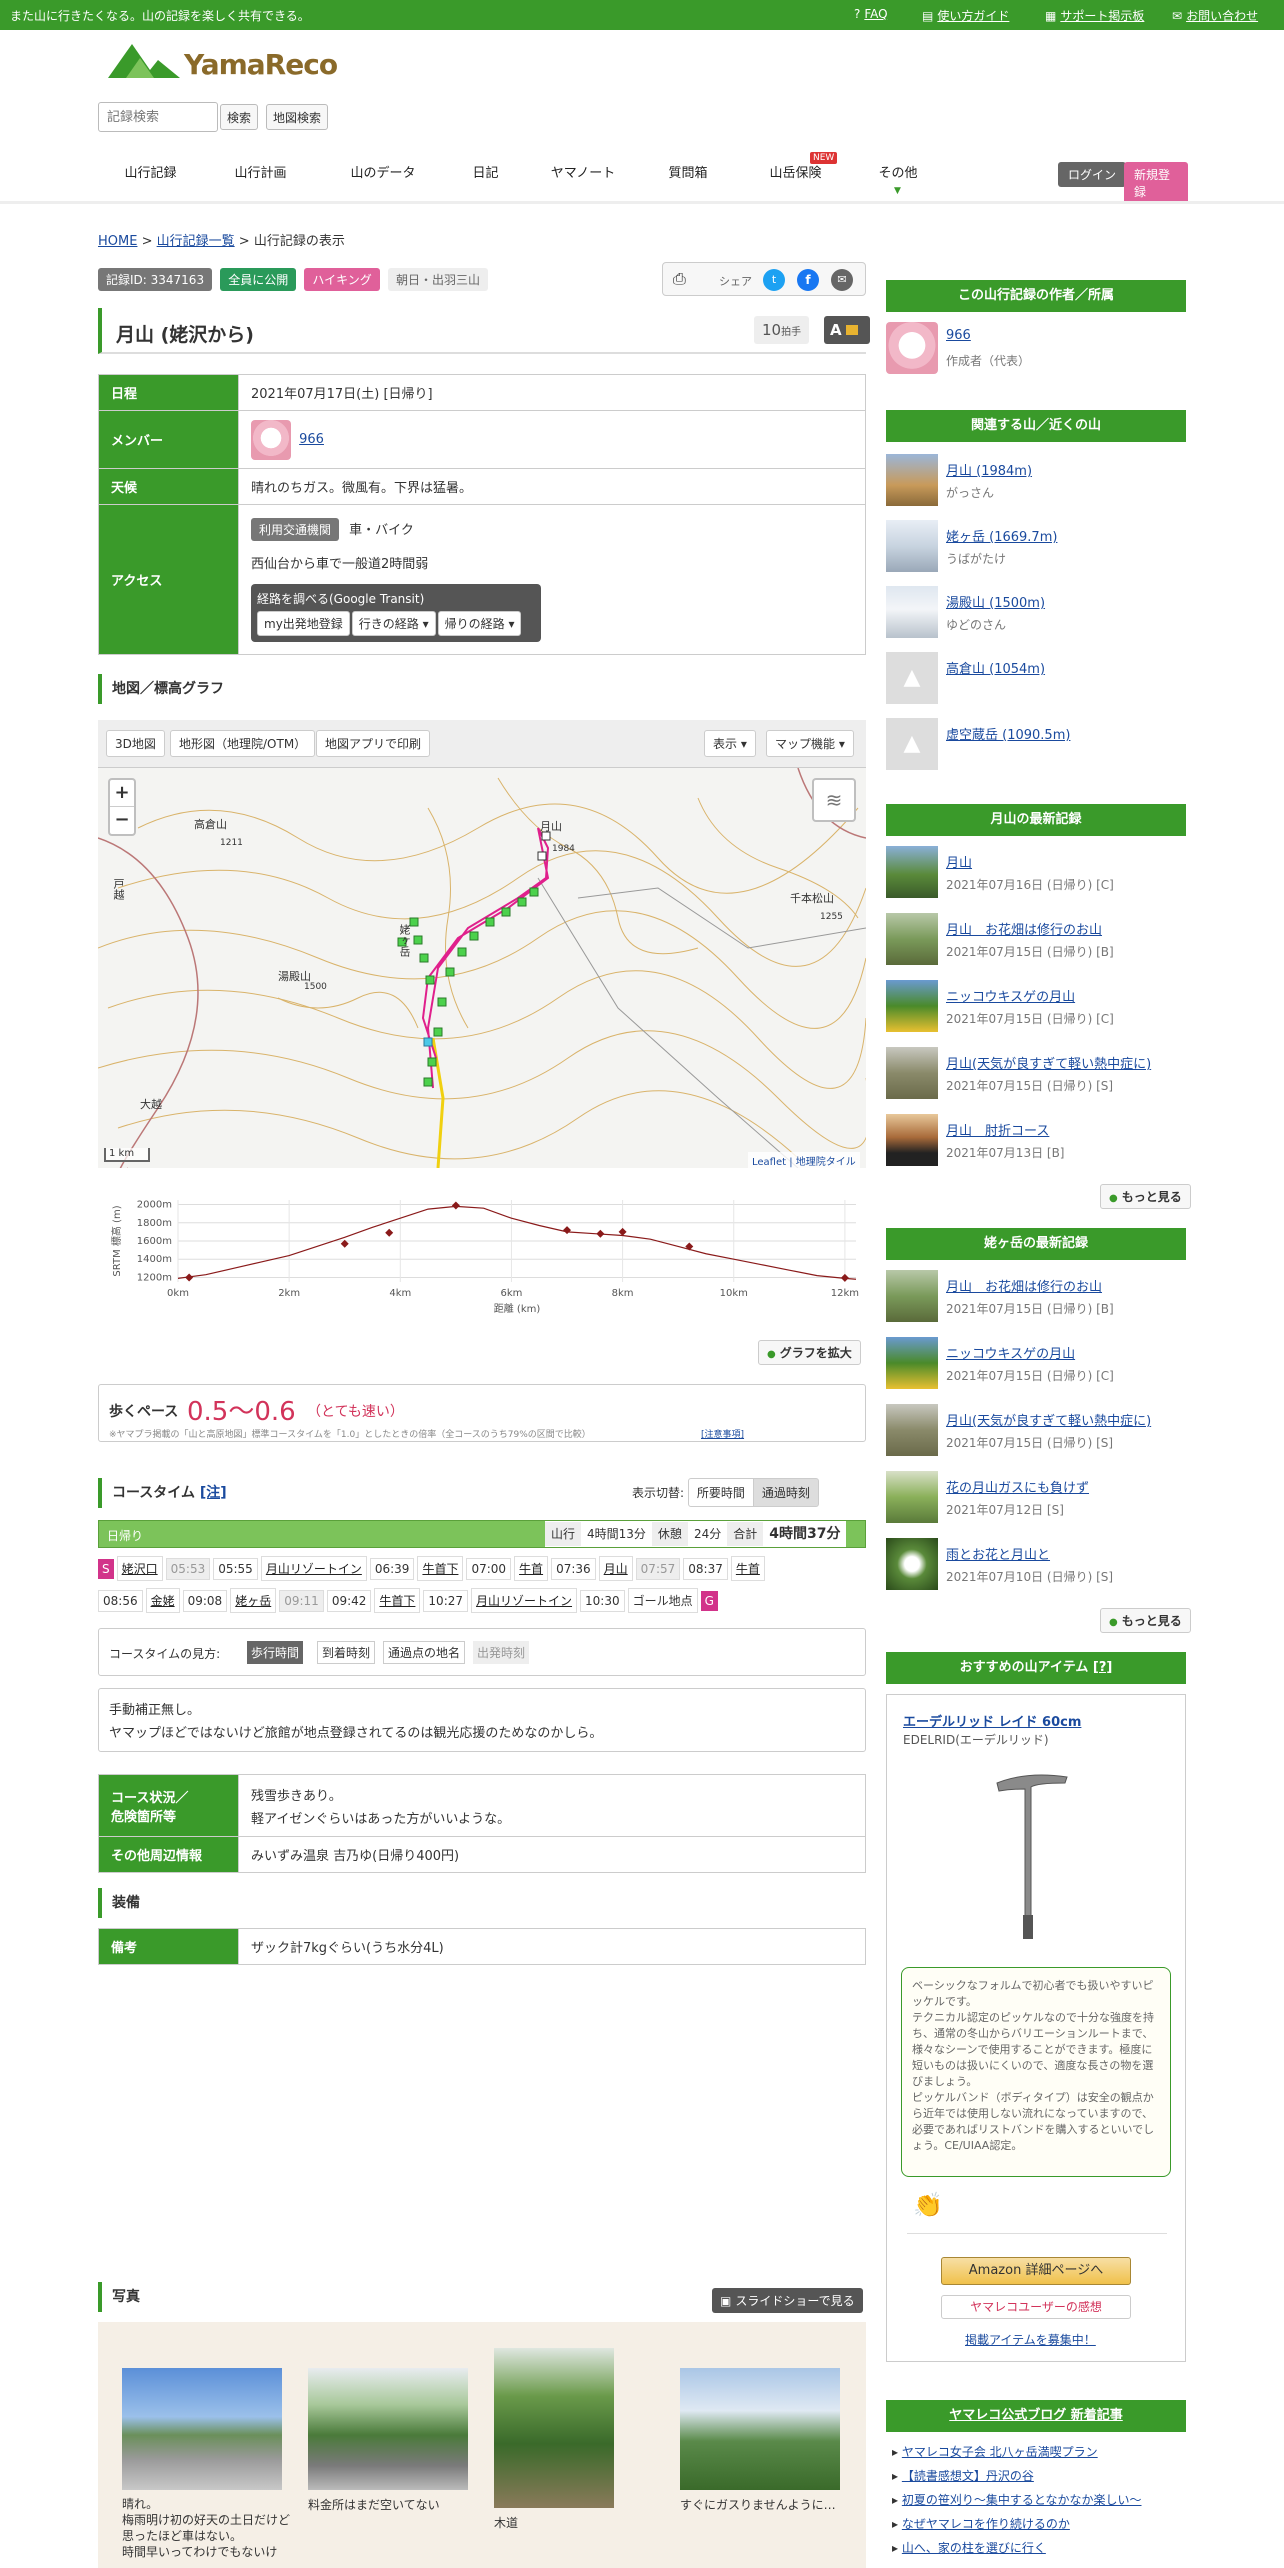 The height and width of the screenshot is (2568, 1284). Describe the element at coordinates (1215, 15) in the screenshot. I see `contact-link: ✉ お問い合わせ` at that location.